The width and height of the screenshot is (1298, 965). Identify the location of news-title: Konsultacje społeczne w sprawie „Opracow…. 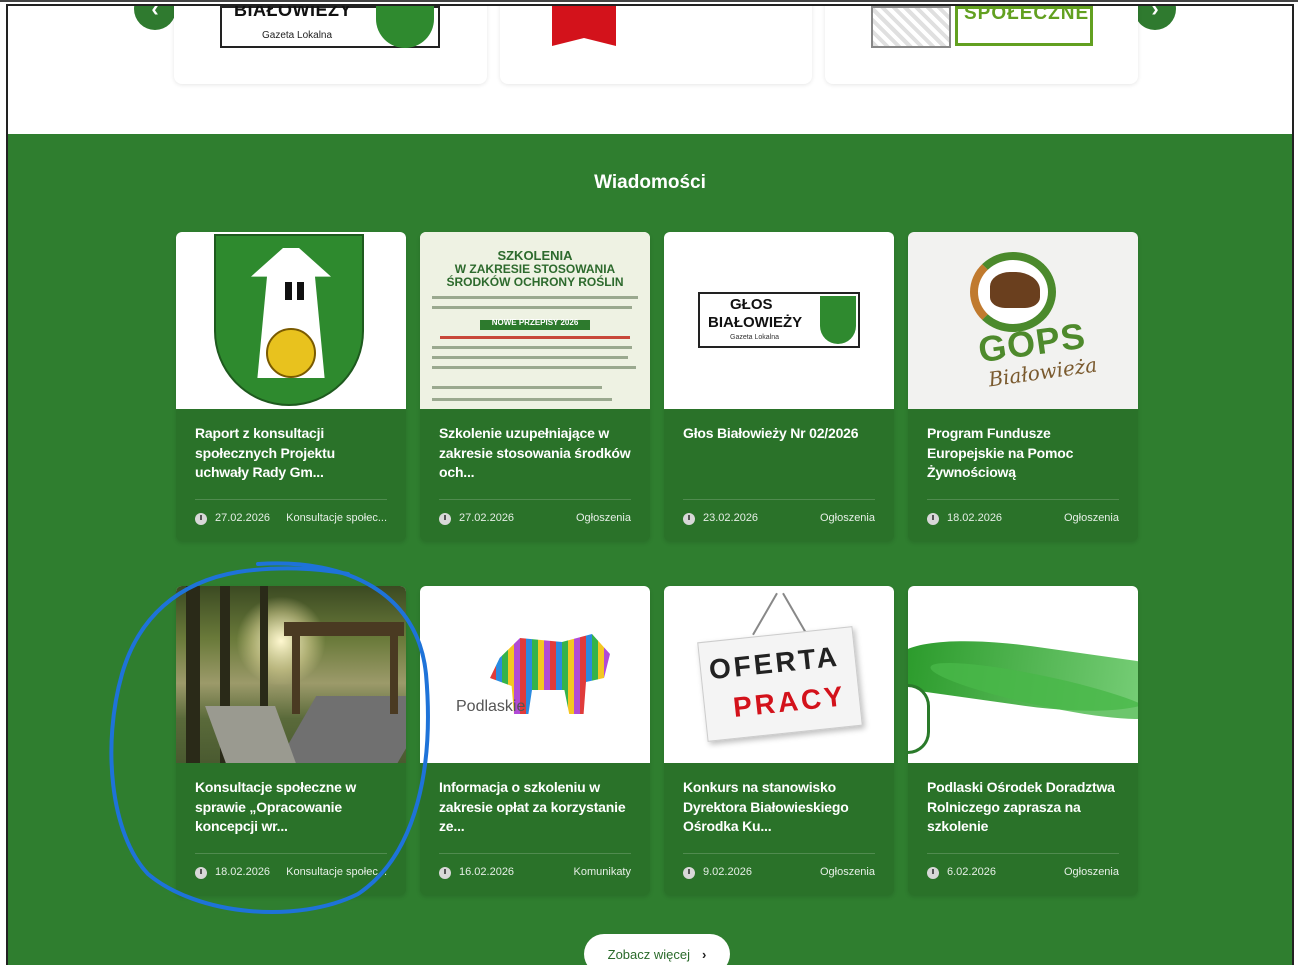
(293, 807).